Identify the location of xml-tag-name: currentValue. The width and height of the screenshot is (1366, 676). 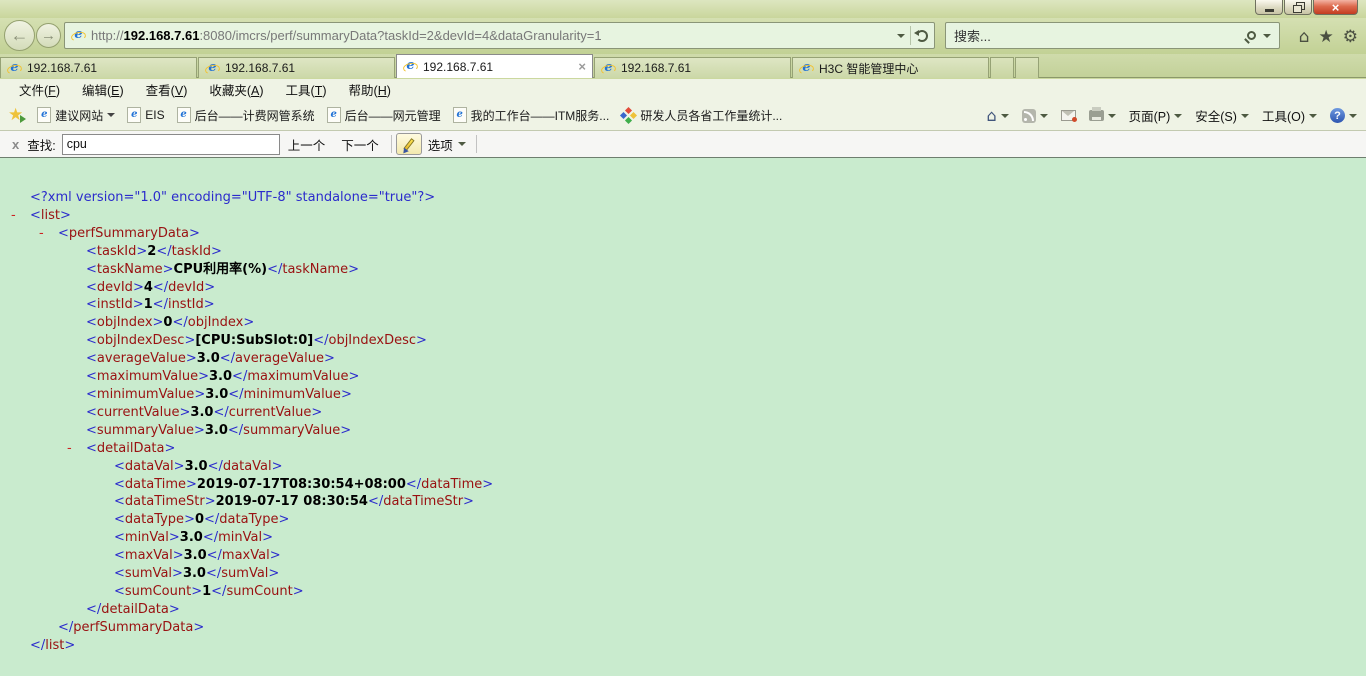
(138, 412).